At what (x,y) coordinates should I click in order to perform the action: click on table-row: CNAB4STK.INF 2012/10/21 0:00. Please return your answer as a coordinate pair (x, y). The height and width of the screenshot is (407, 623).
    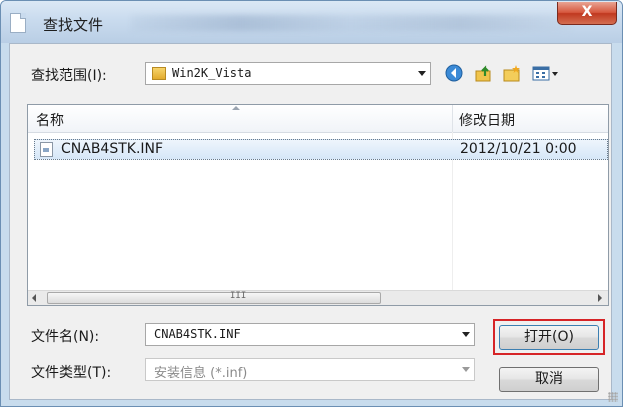
    Looking at the image, I should click on (321, 149).